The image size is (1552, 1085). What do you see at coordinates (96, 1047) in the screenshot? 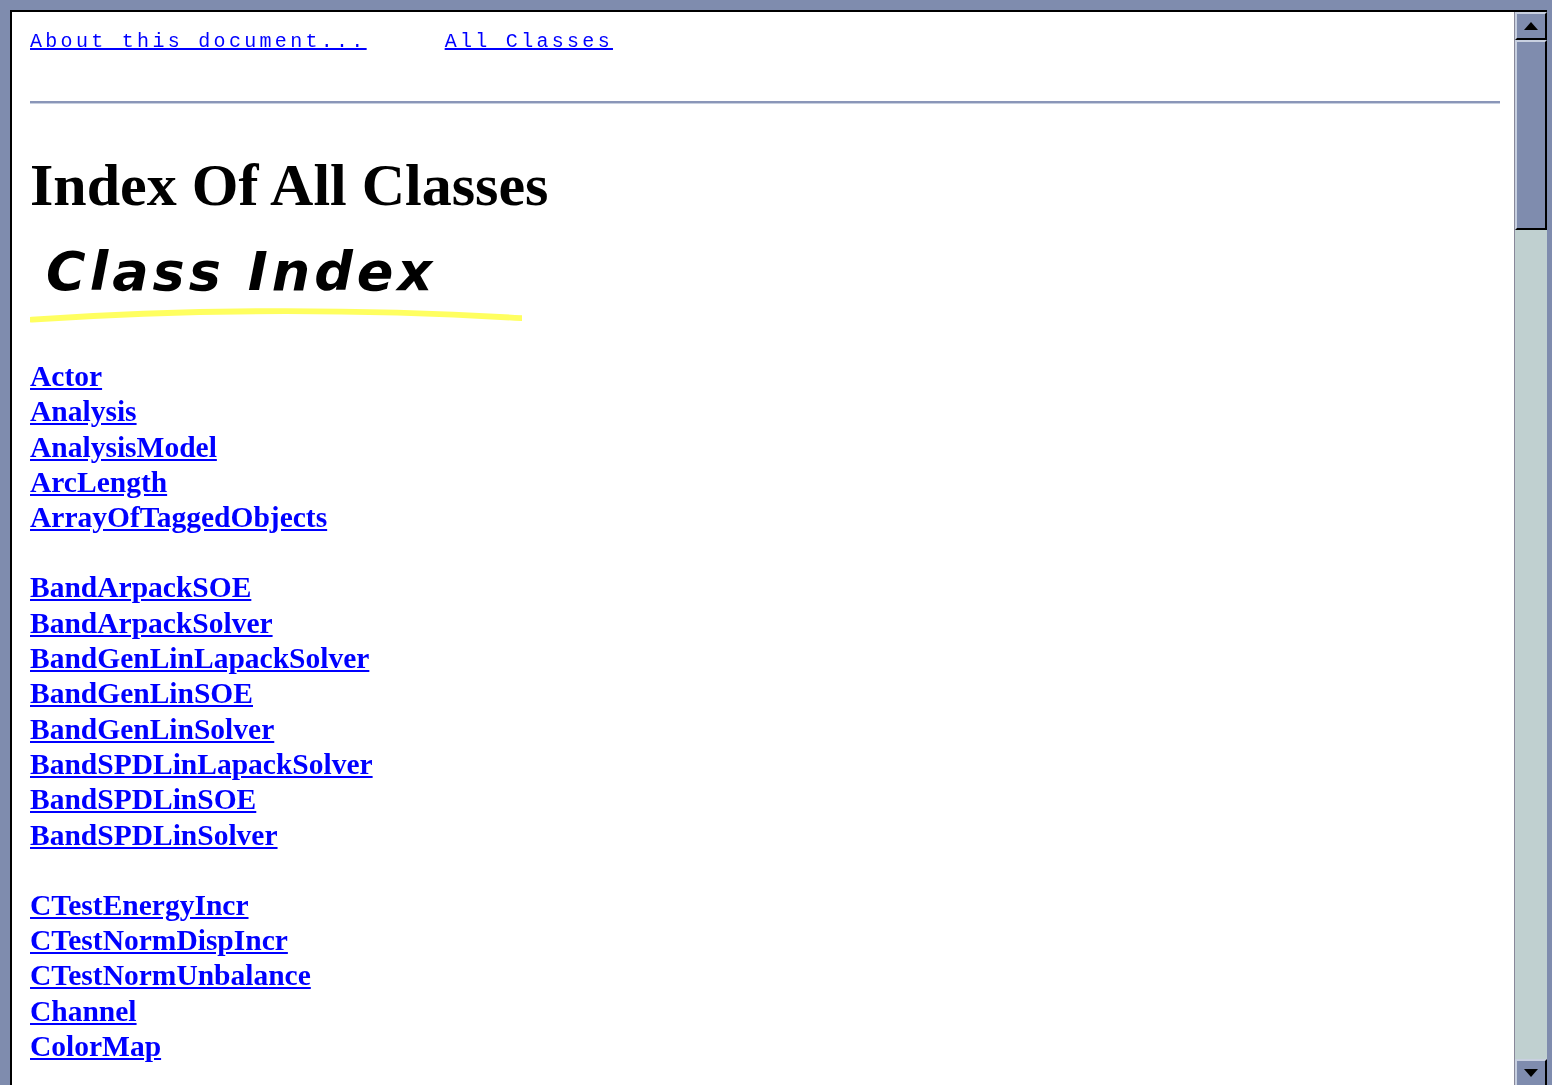
I see `class-link: ColorMap` at bounding box center [96, 1047].